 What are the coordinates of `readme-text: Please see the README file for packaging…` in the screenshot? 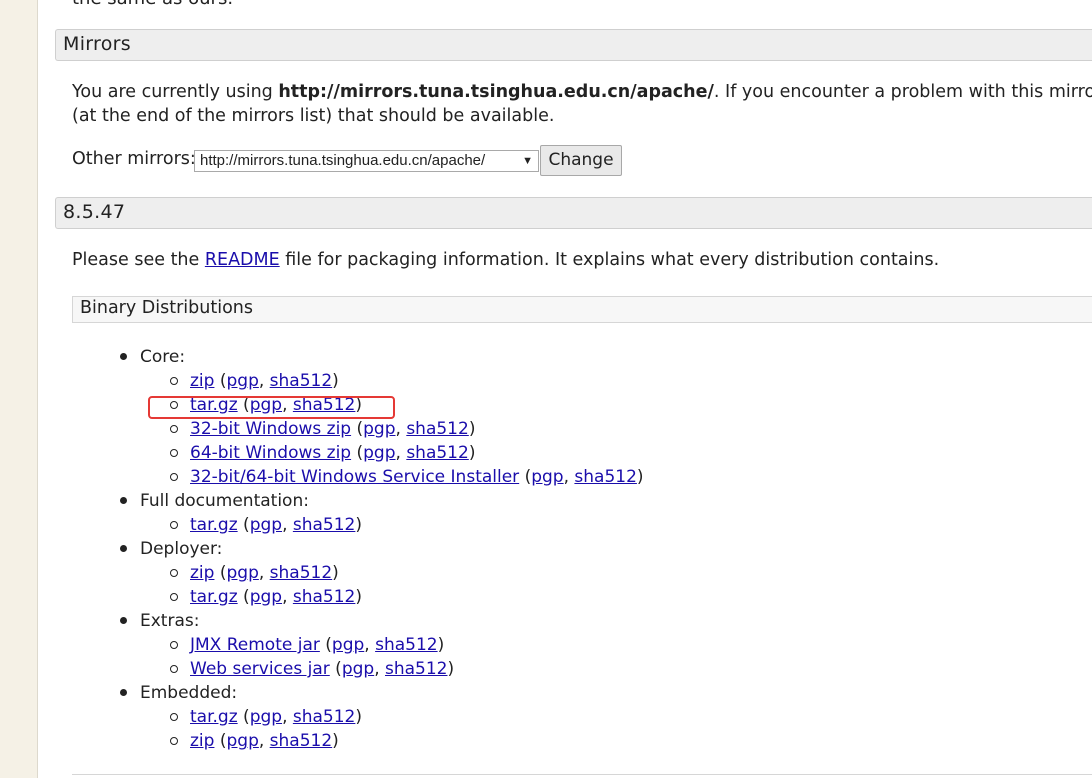 It's located at (505, 260).